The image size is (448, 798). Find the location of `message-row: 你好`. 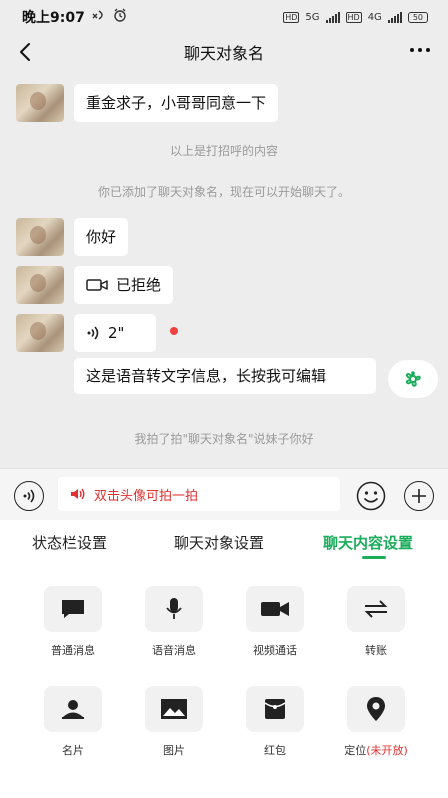

message-row: 你好 is located at coordinates (72, 237).